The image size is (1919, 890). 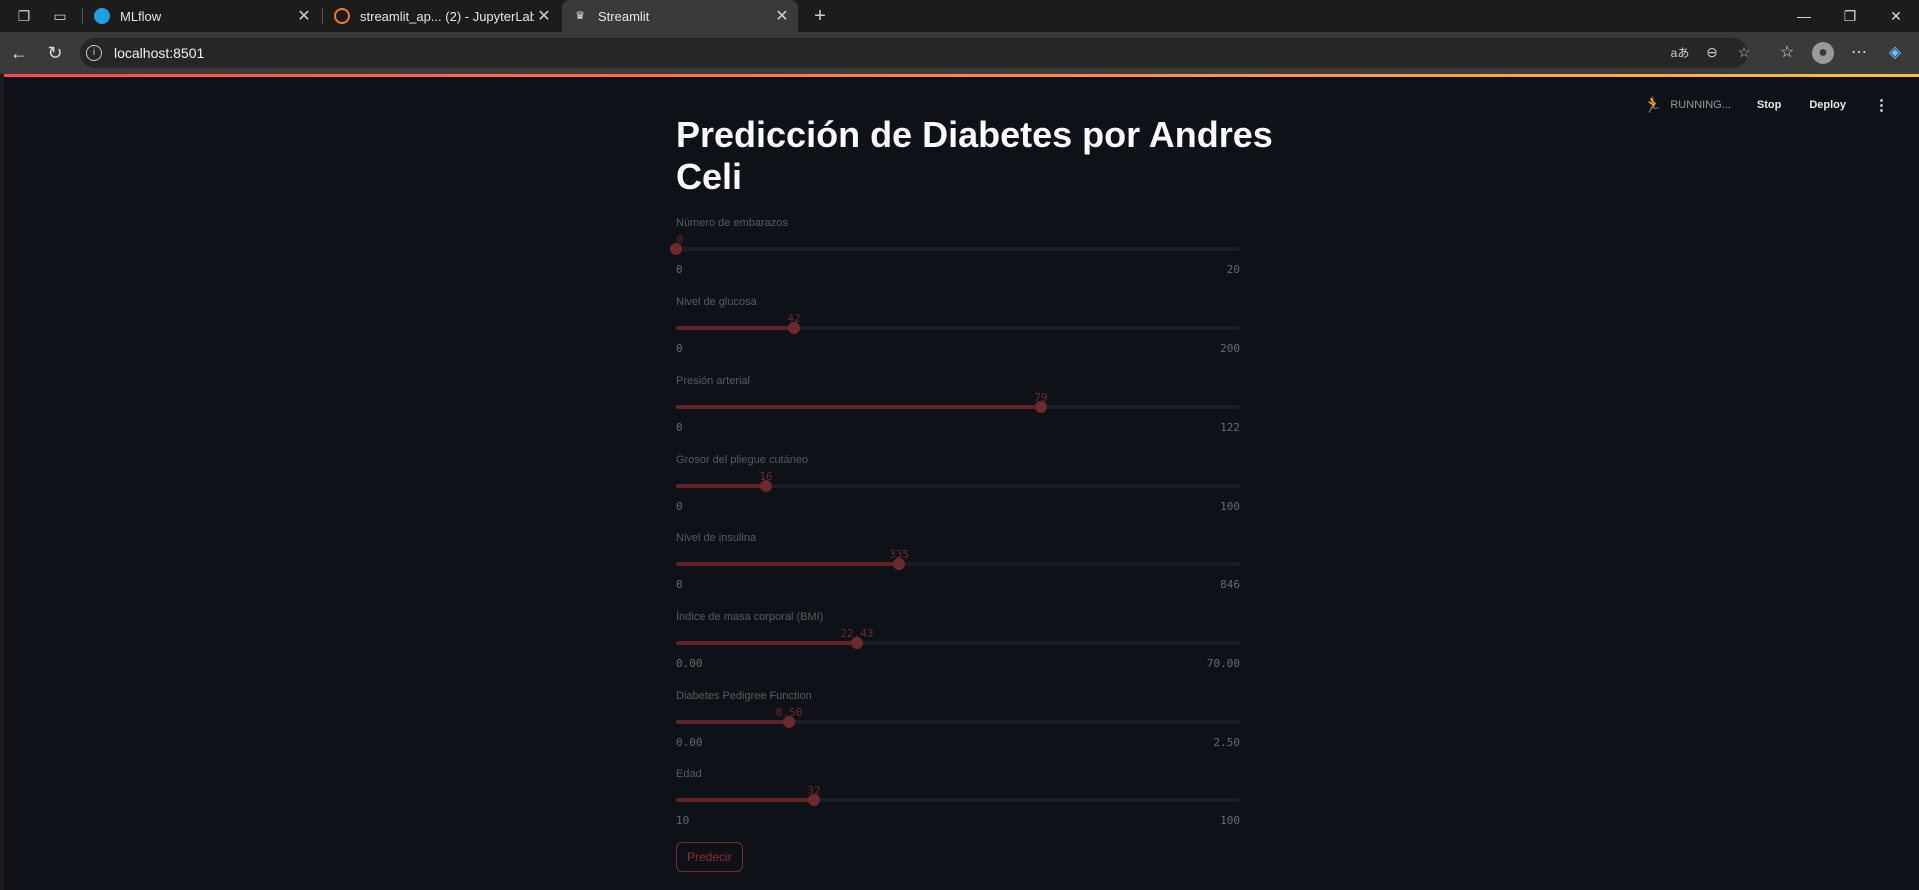 What do you see at coordinates (24, 16) in the screenshot?
I see `workspaces-icon: ❐` at bounding box center [24, 16].